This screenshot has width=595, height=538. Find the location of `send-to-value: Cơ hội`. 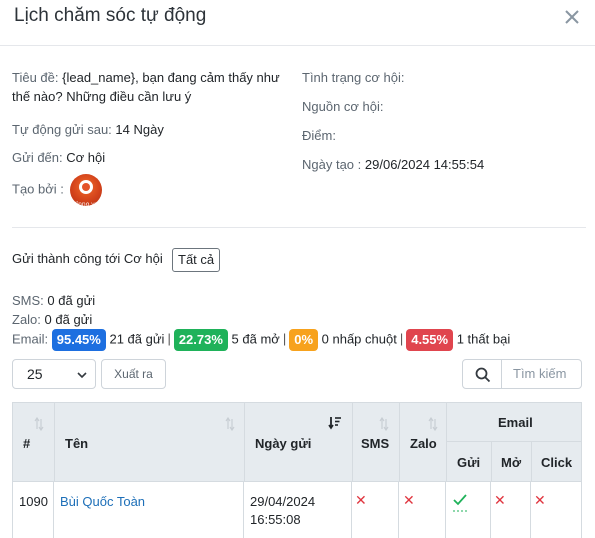

send-to-value: Cơ hội is located at coordinates (86, 157).